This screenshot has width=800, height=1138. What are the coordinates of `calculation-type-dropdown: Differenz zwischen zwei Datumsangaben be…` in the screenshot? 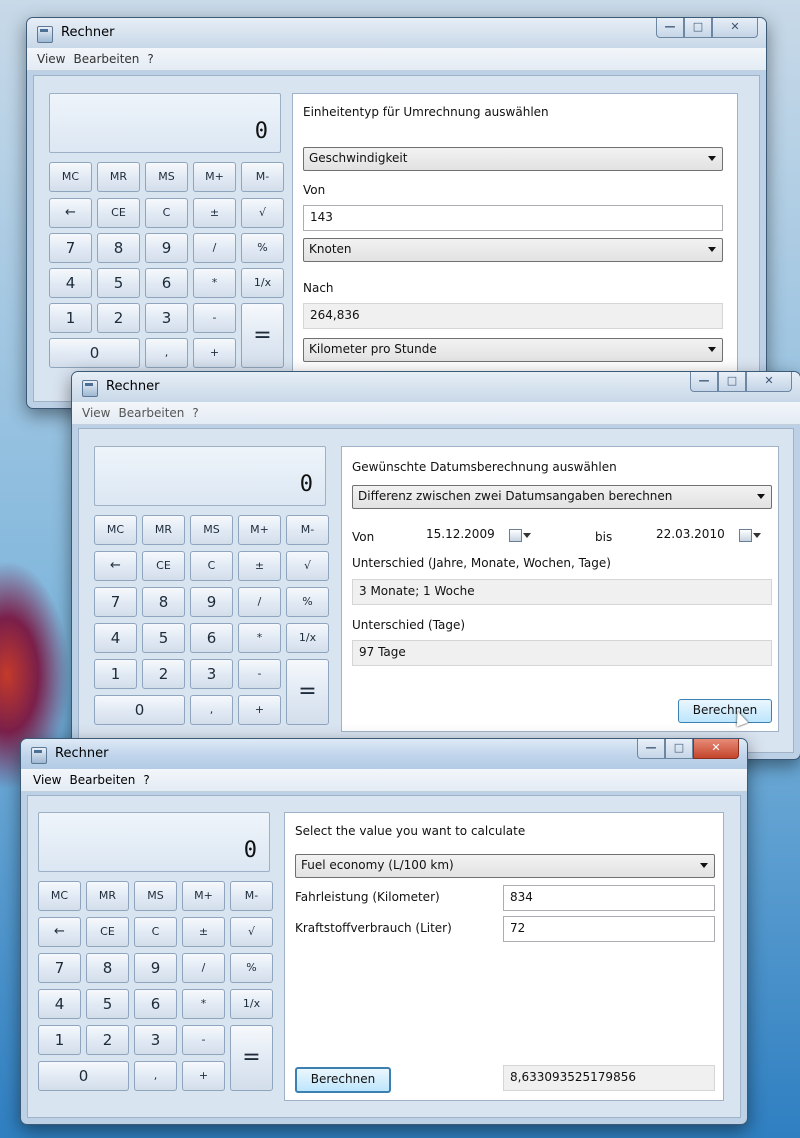 It's located at (562, 497).